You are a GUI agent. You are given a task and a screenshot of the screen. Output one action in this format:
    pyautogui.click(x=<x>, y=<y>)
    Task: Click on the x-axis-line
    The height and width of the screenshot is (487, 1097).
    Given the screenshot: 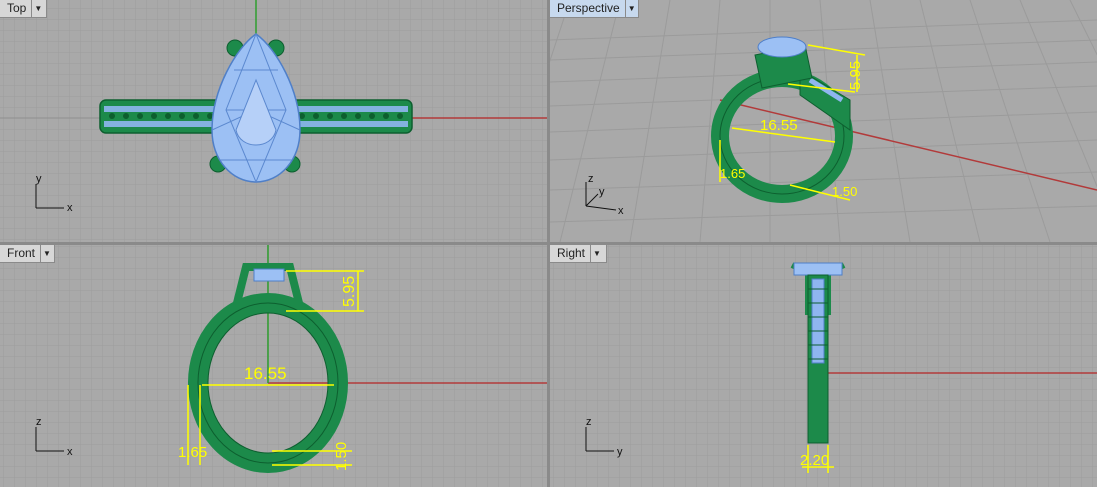 What is the action you would take?
    pyautogui.click(x=908, y=145)
    